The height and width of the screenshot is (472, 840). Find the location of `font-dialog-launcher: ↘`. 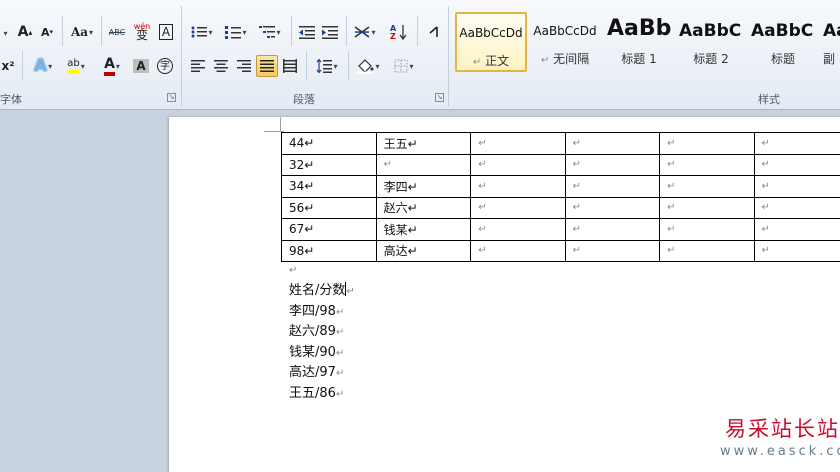

font-dialog-launcher: ↘ is located at coordinates (171, 97).